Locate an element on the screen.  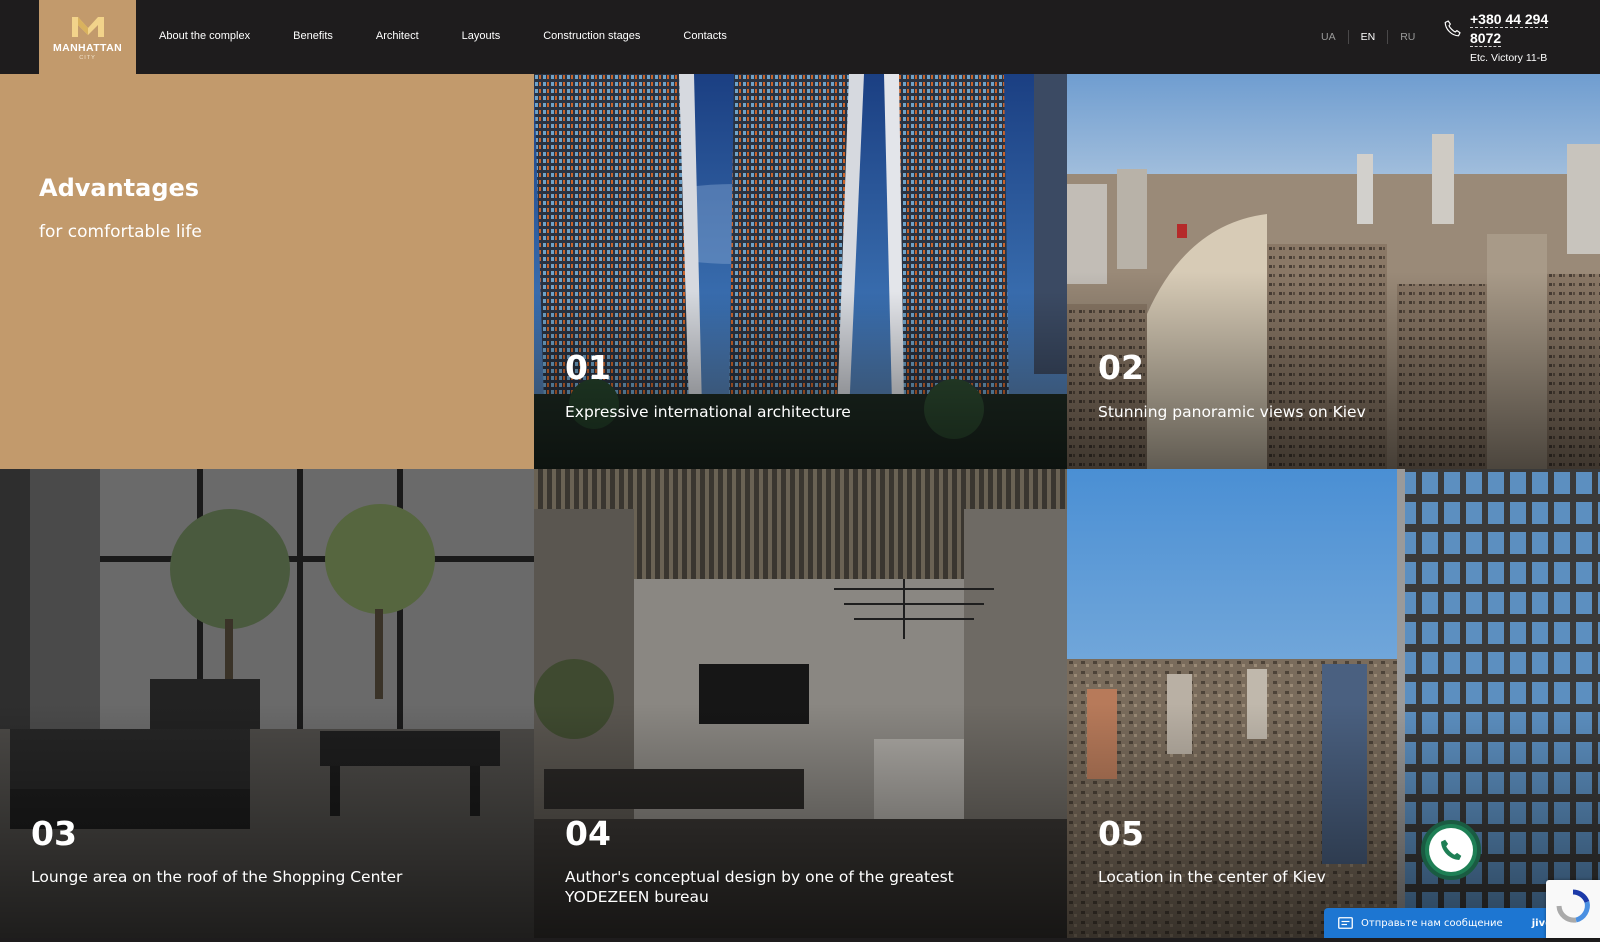
advantage-card-panorama: 02 Stunning panoramic views on Kiev is located at coordinates (1333, 271).